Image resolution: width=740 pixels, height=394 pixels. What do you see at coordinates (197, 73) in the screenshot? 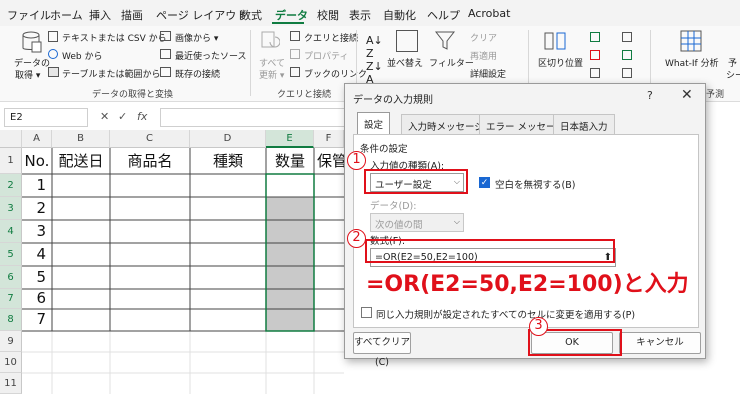
I see `existing-connections: 既存の接続` at bounding box center [197, 73].